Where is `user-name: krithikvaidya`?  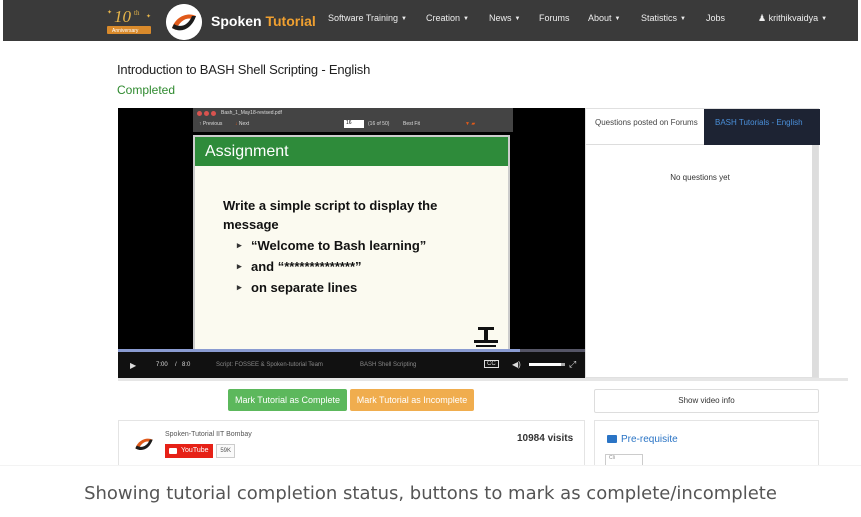 user-name: krithikvaidya is located at coordinates (793, 18).